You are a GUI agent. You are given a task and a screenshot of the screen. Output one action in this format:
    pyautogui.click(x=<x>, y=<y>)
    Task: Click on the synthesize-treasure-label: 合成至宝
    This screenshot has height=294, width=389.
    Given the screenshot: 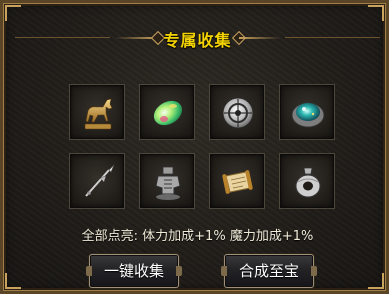 What is the action you would take?
    pyautogui.click(x=268, y=271)
    